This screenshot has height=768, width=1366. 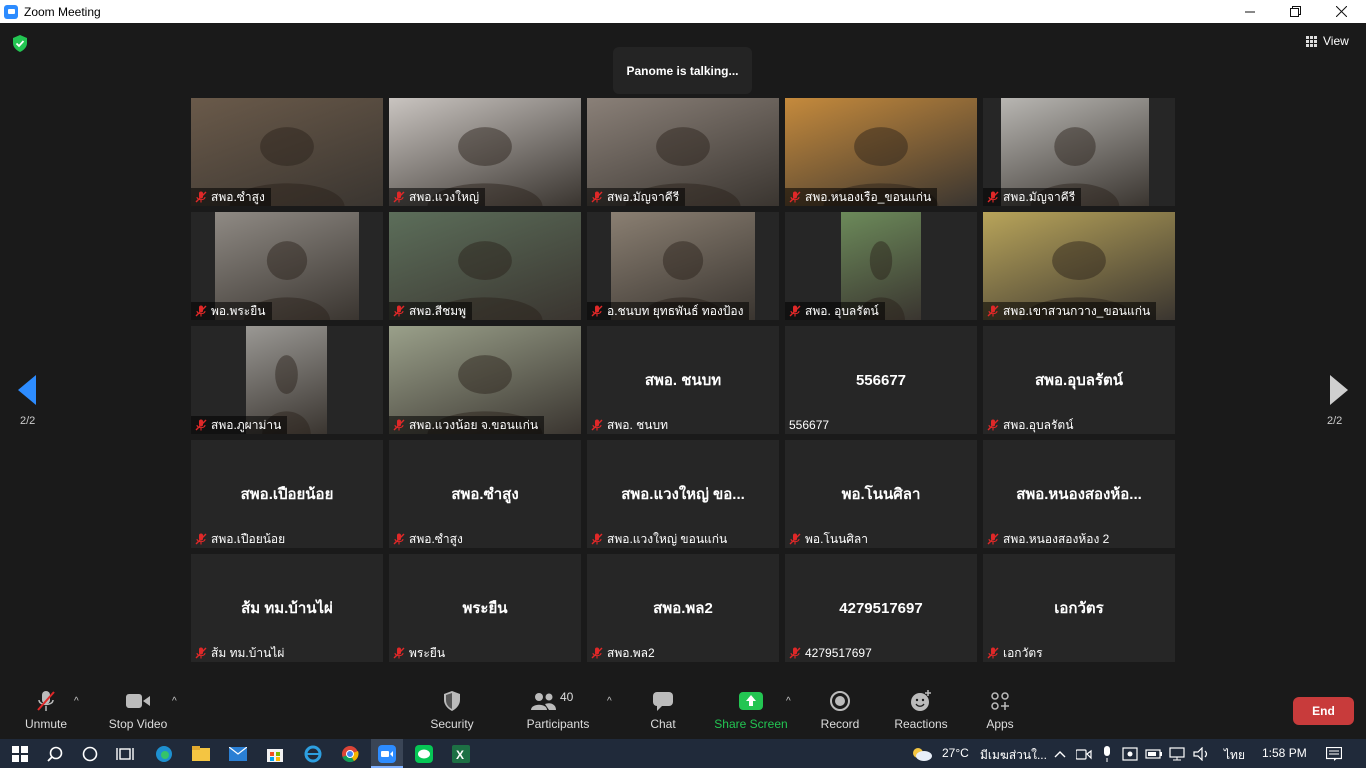 What do you see at coordinates (881, 152) in the screenshot?
I see `participant-tile: สพอ.หนองเรือ_ขอนแก่น` at bounding box center [881, 152].